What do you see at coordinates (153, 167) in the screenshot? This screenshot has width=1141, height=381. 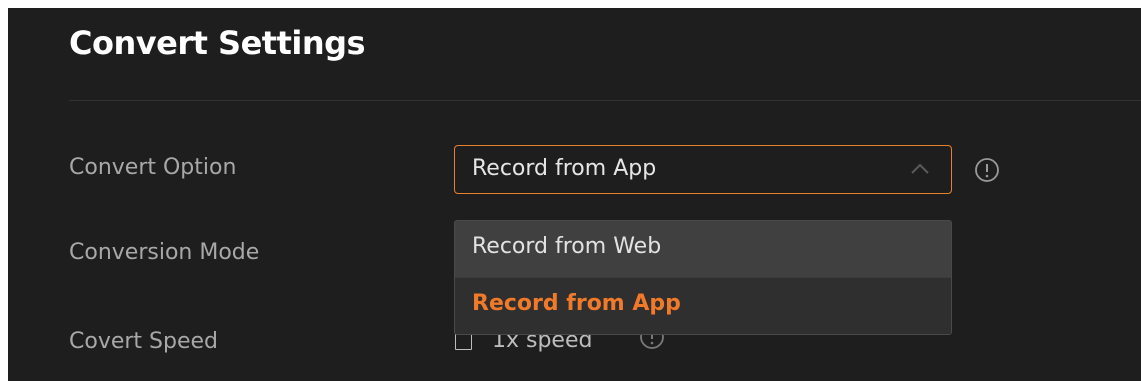 I see `convert-option-label: Convert Option` at bounding box center [153, 167].